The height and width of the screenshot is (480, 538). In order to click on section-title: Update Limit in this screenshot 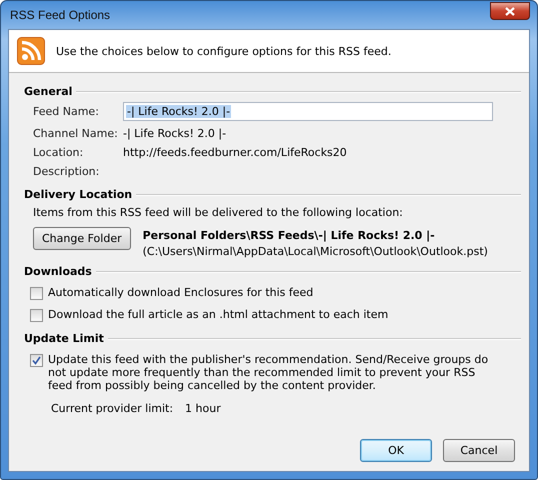, I will do `click(64, 338)`.